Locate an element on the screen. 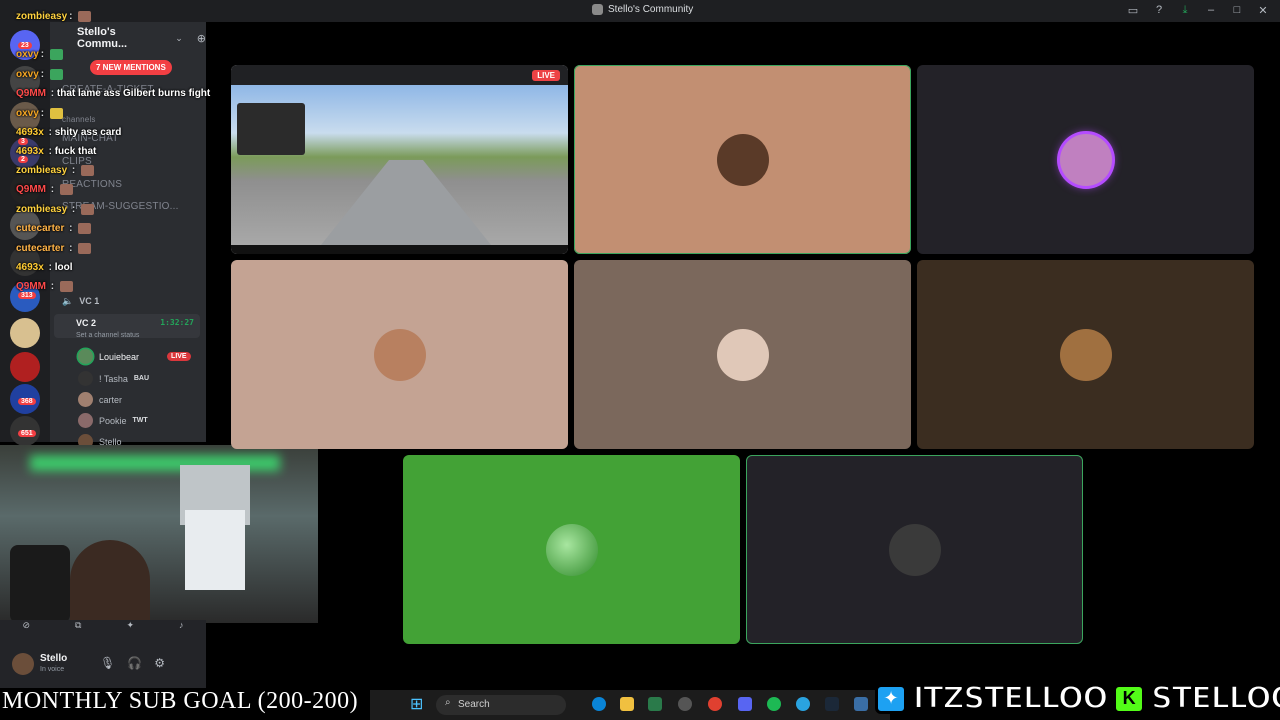 This screenshot has height=720, width=1280. close-button: ✕ is located at coordinates (1263, 10).